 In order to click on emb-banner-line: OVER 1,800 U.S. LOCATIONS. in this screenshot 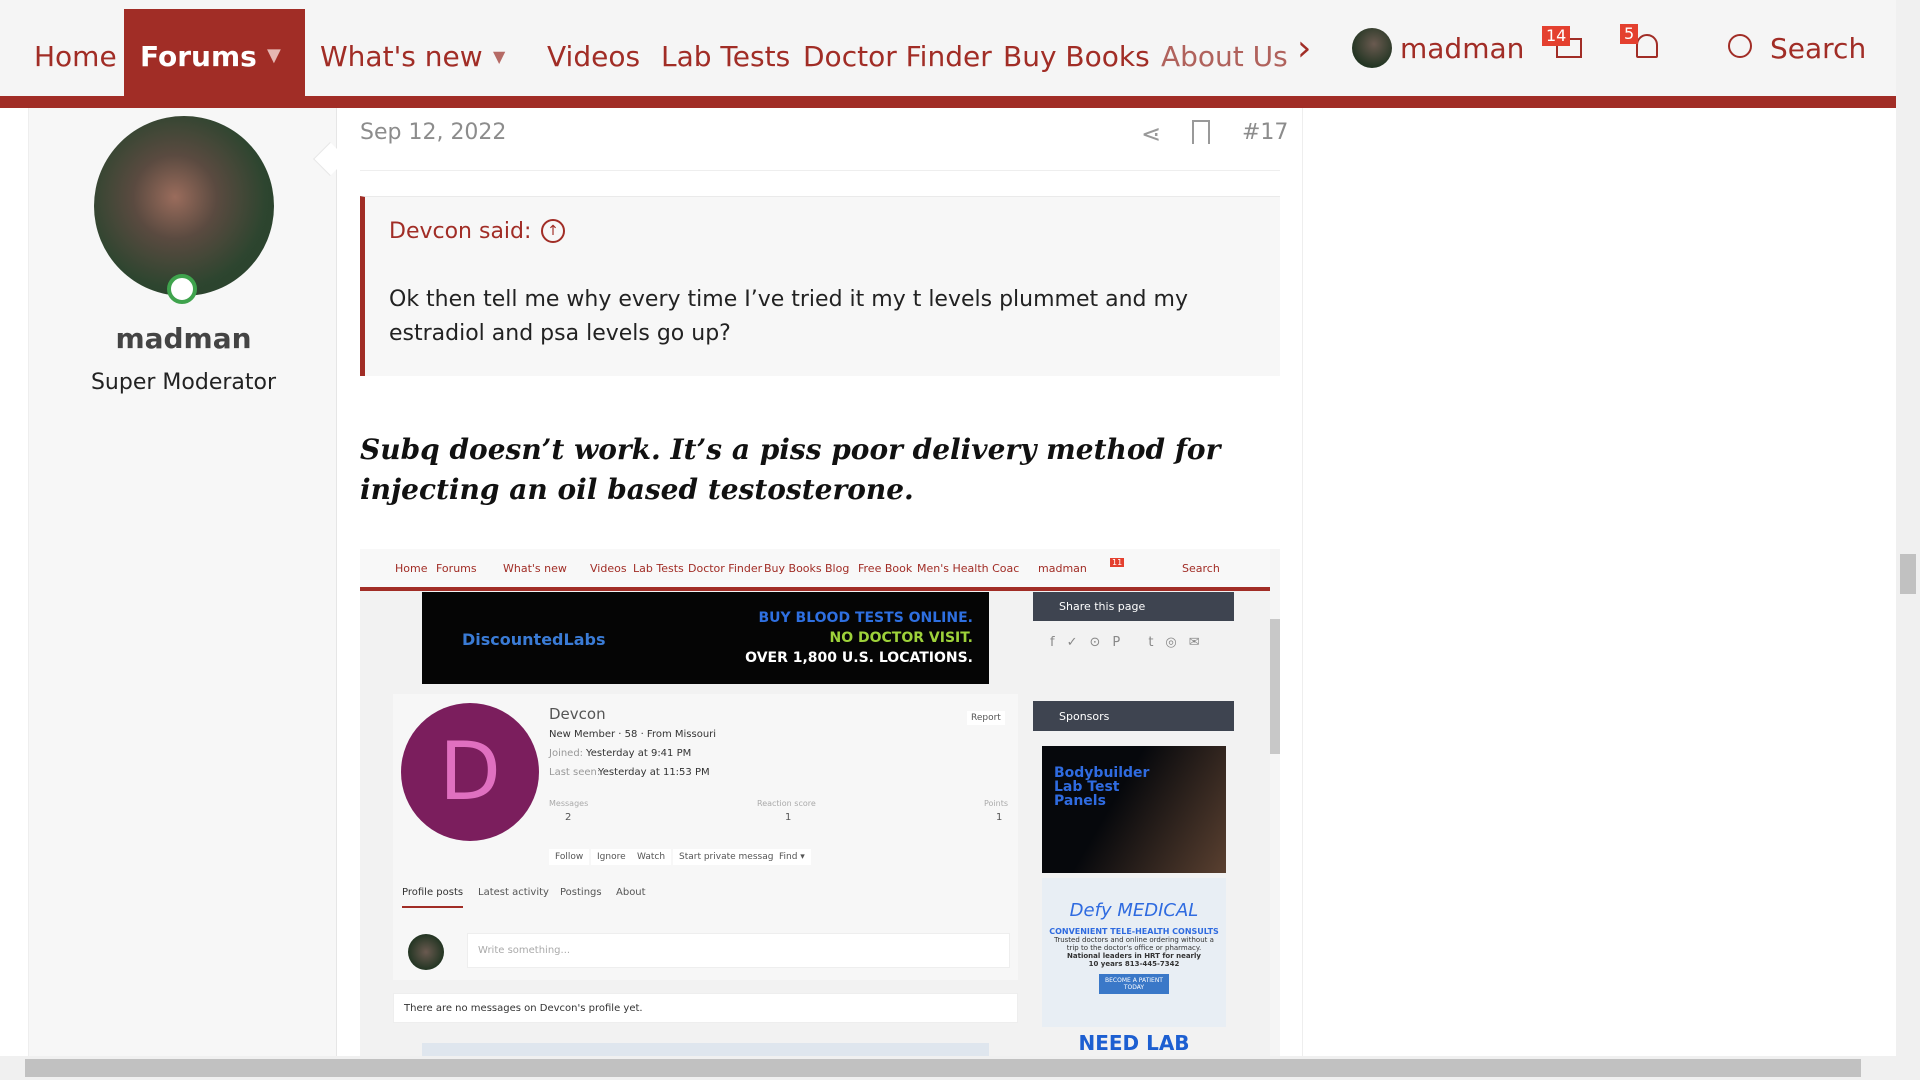, I will do `click(859, 658)`.